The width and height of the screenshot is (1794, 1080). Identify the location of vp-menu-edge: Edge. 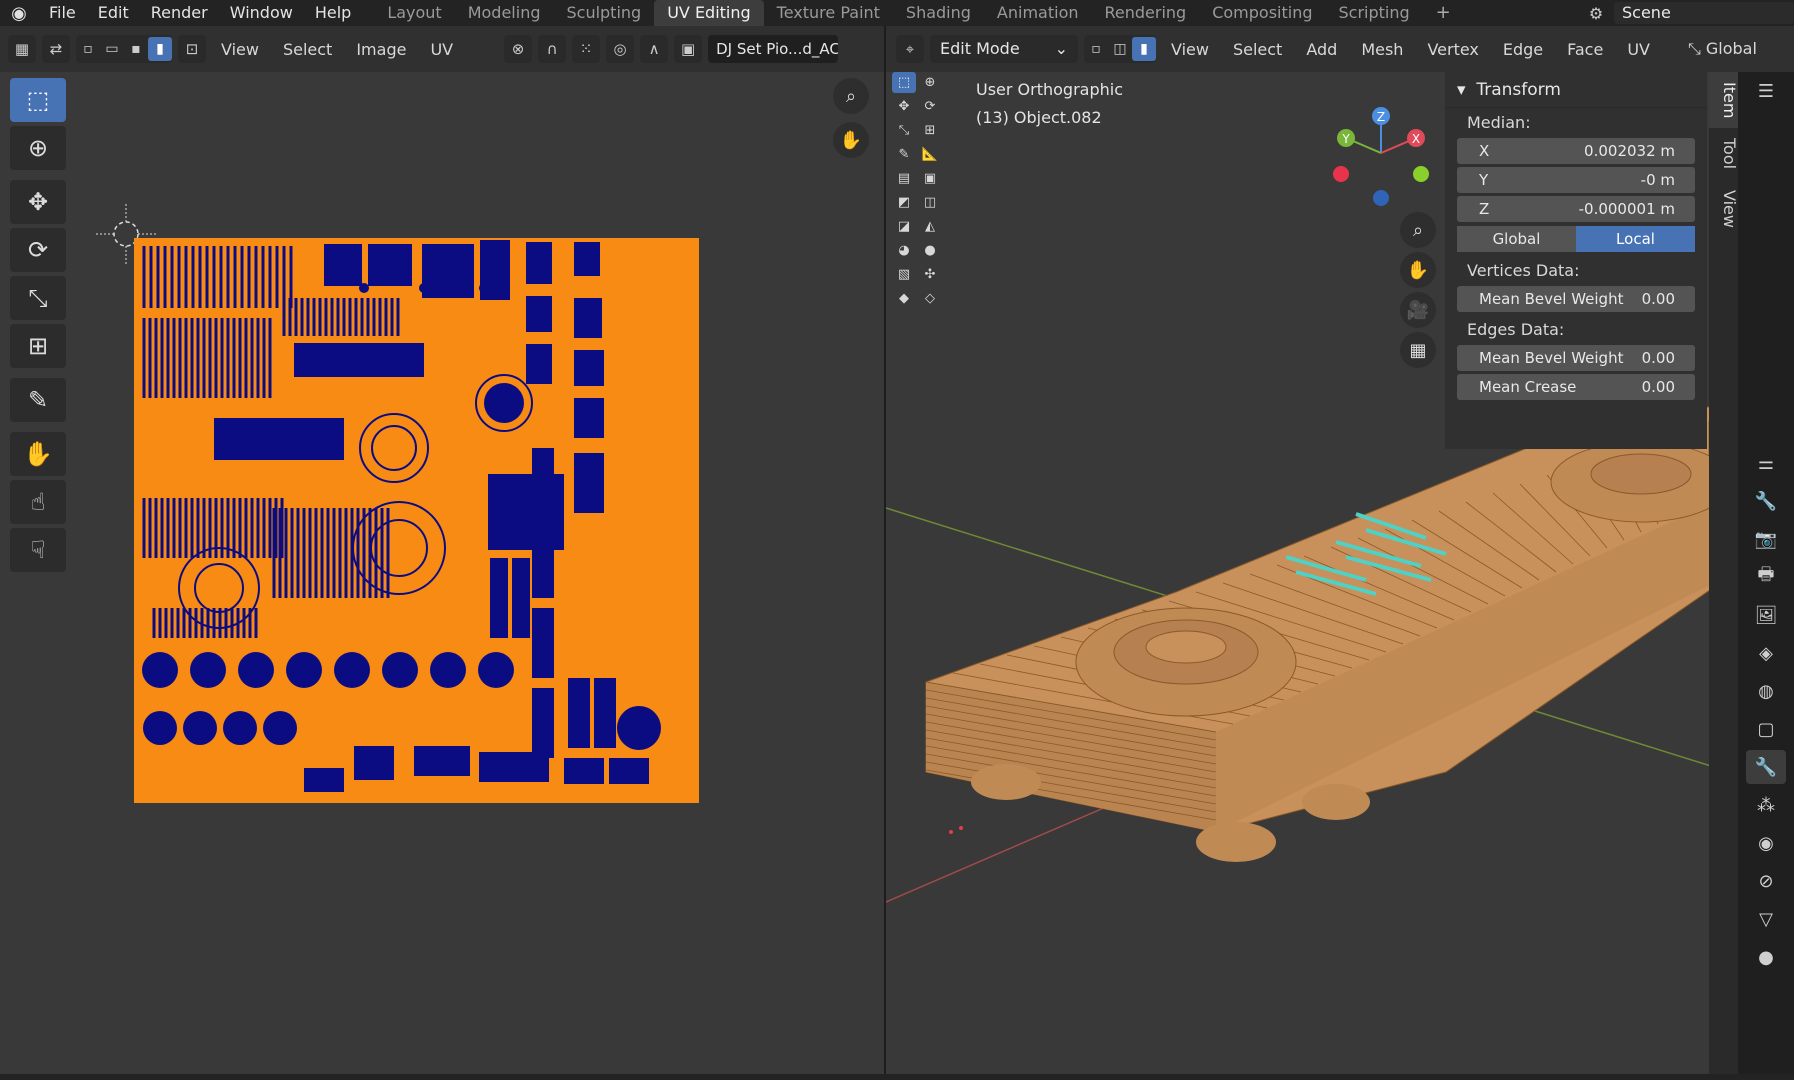
(1523, 49).